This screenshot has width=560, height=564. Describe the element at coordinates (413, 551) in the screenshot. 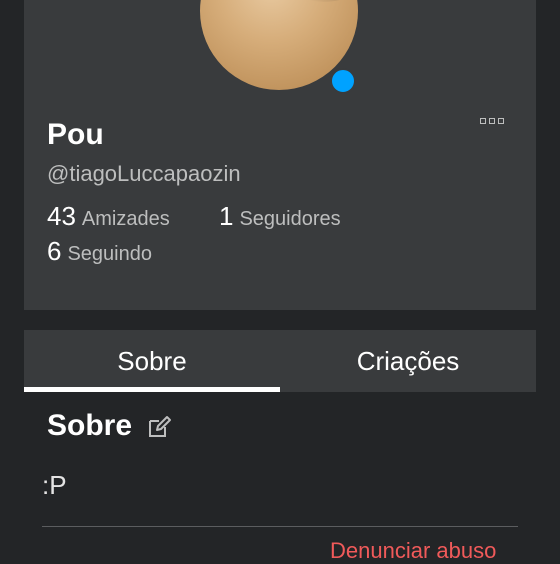

I see `report-abuse-link: Denunciar abuso` at that location.